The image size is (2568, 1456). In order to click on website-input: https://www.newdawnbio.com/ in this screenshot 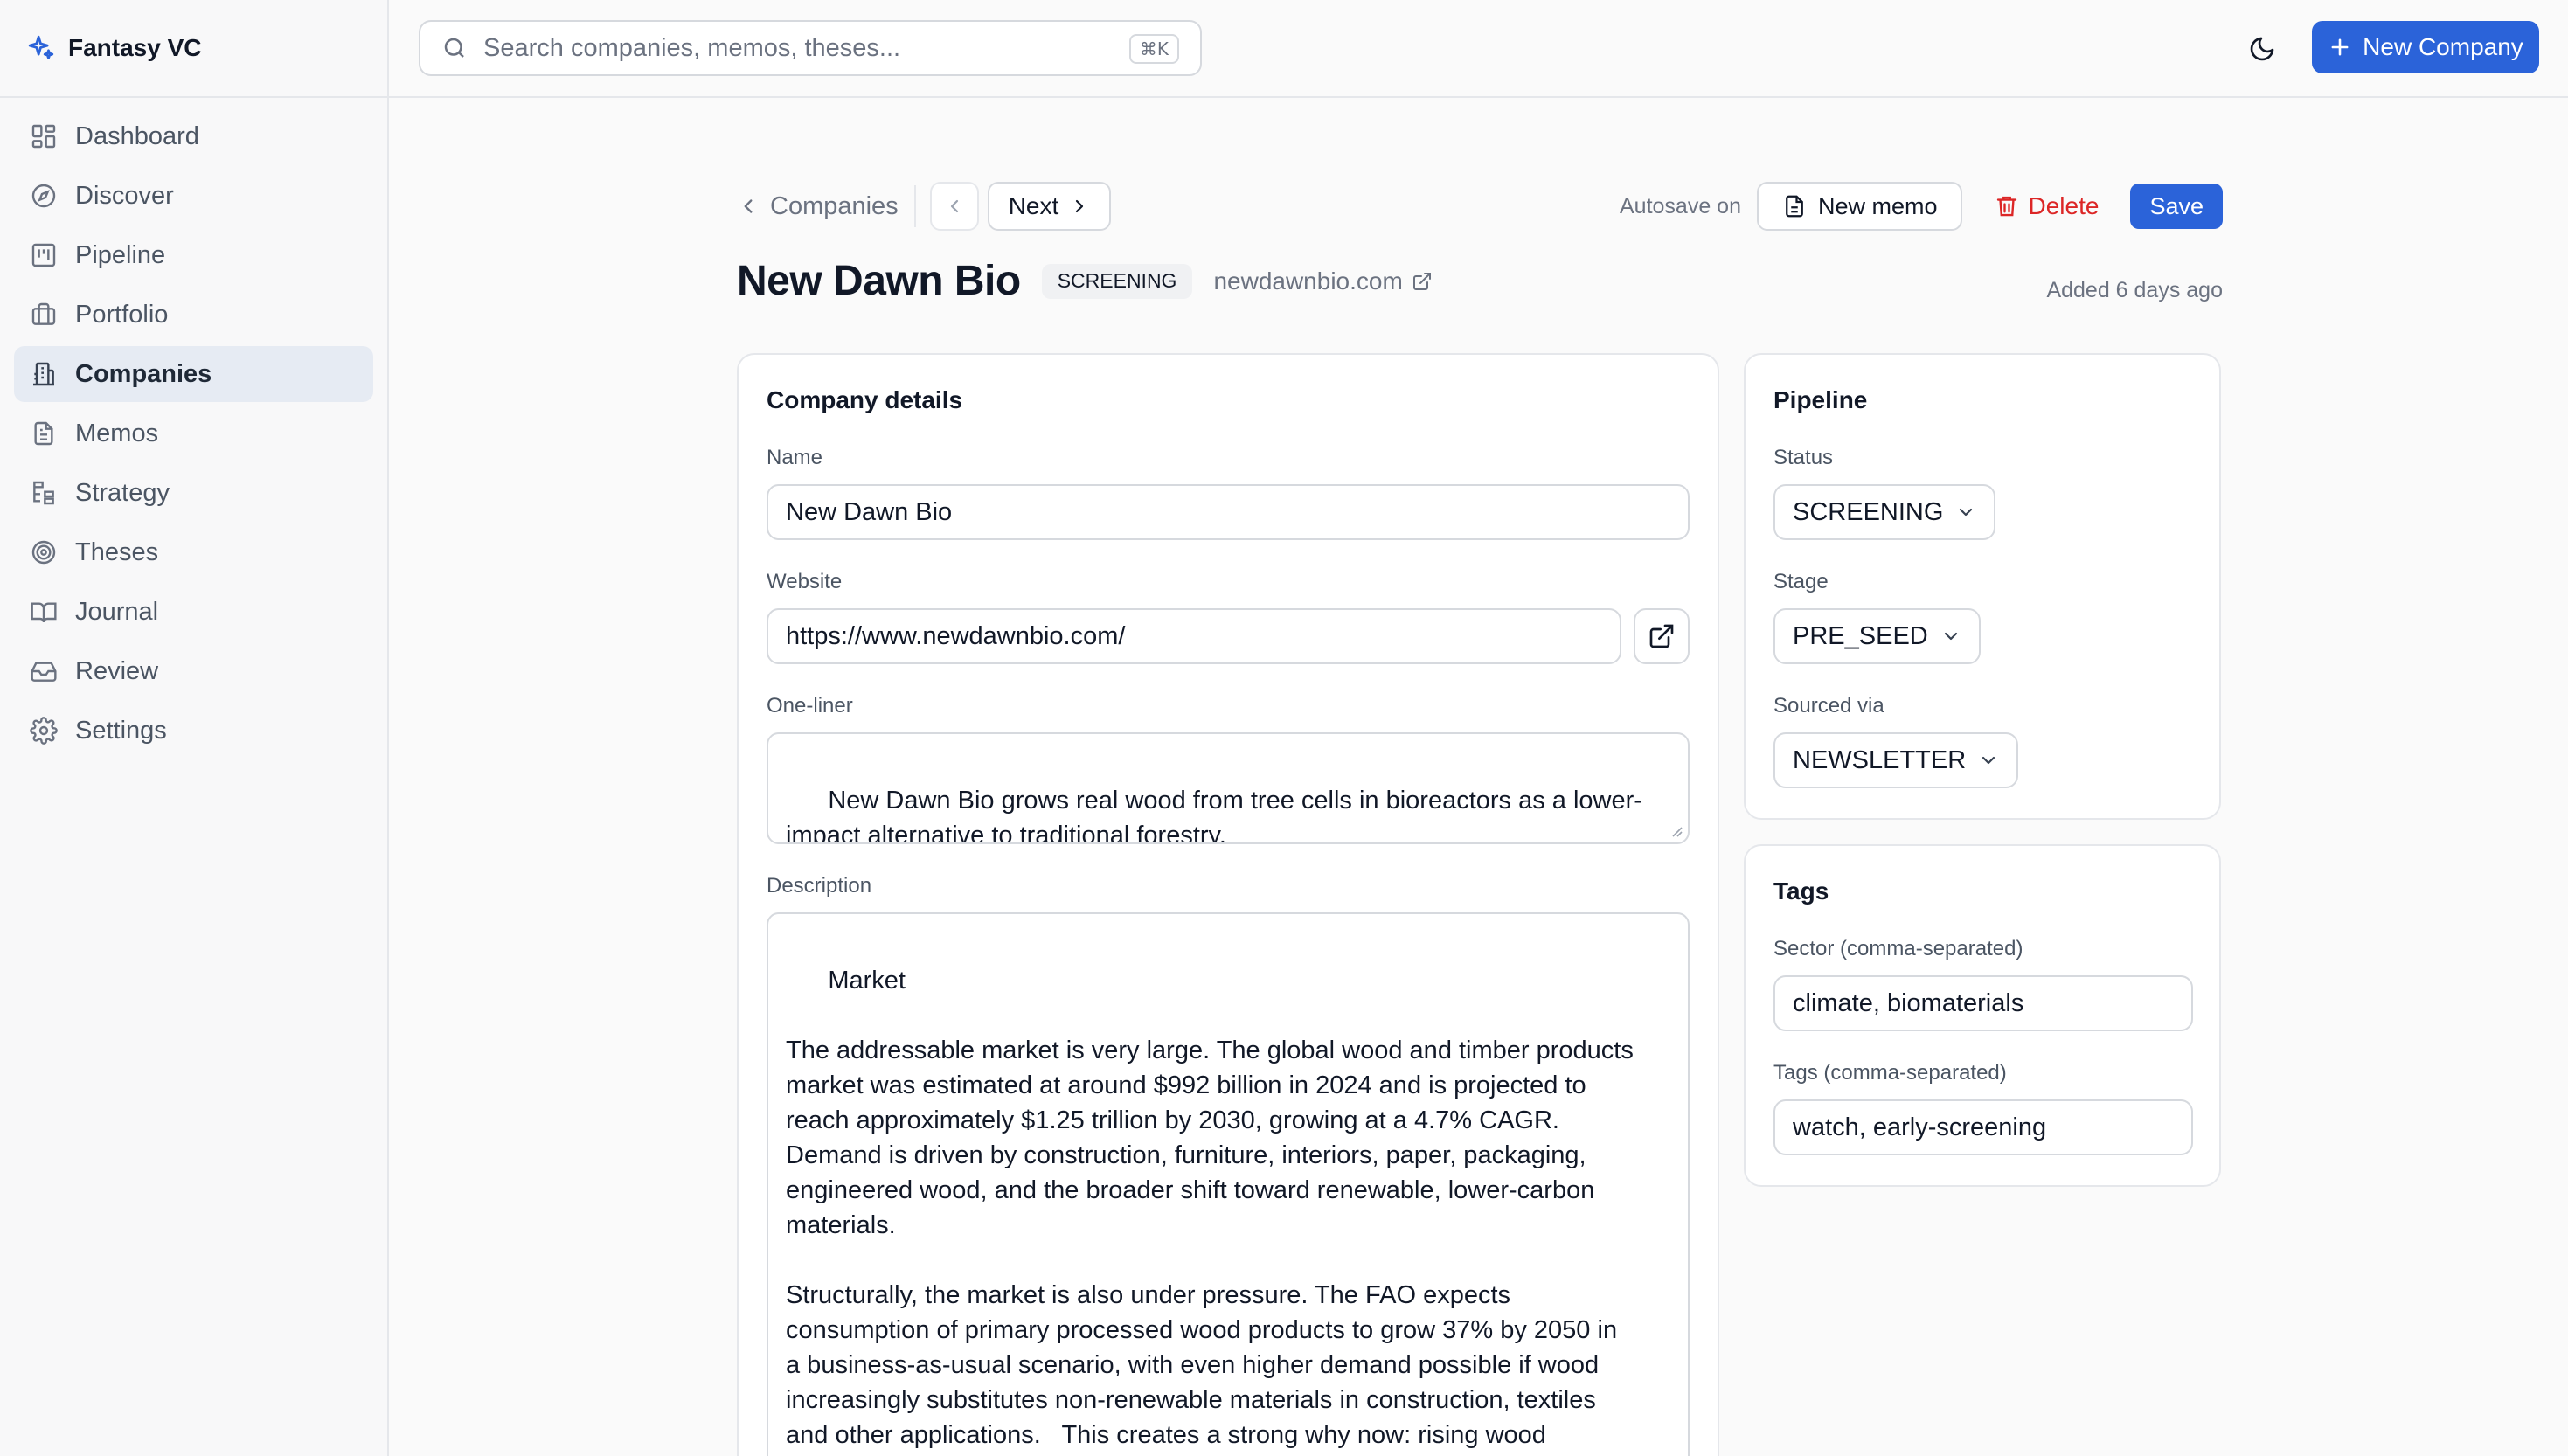, I will do `click(1194, 636)`.